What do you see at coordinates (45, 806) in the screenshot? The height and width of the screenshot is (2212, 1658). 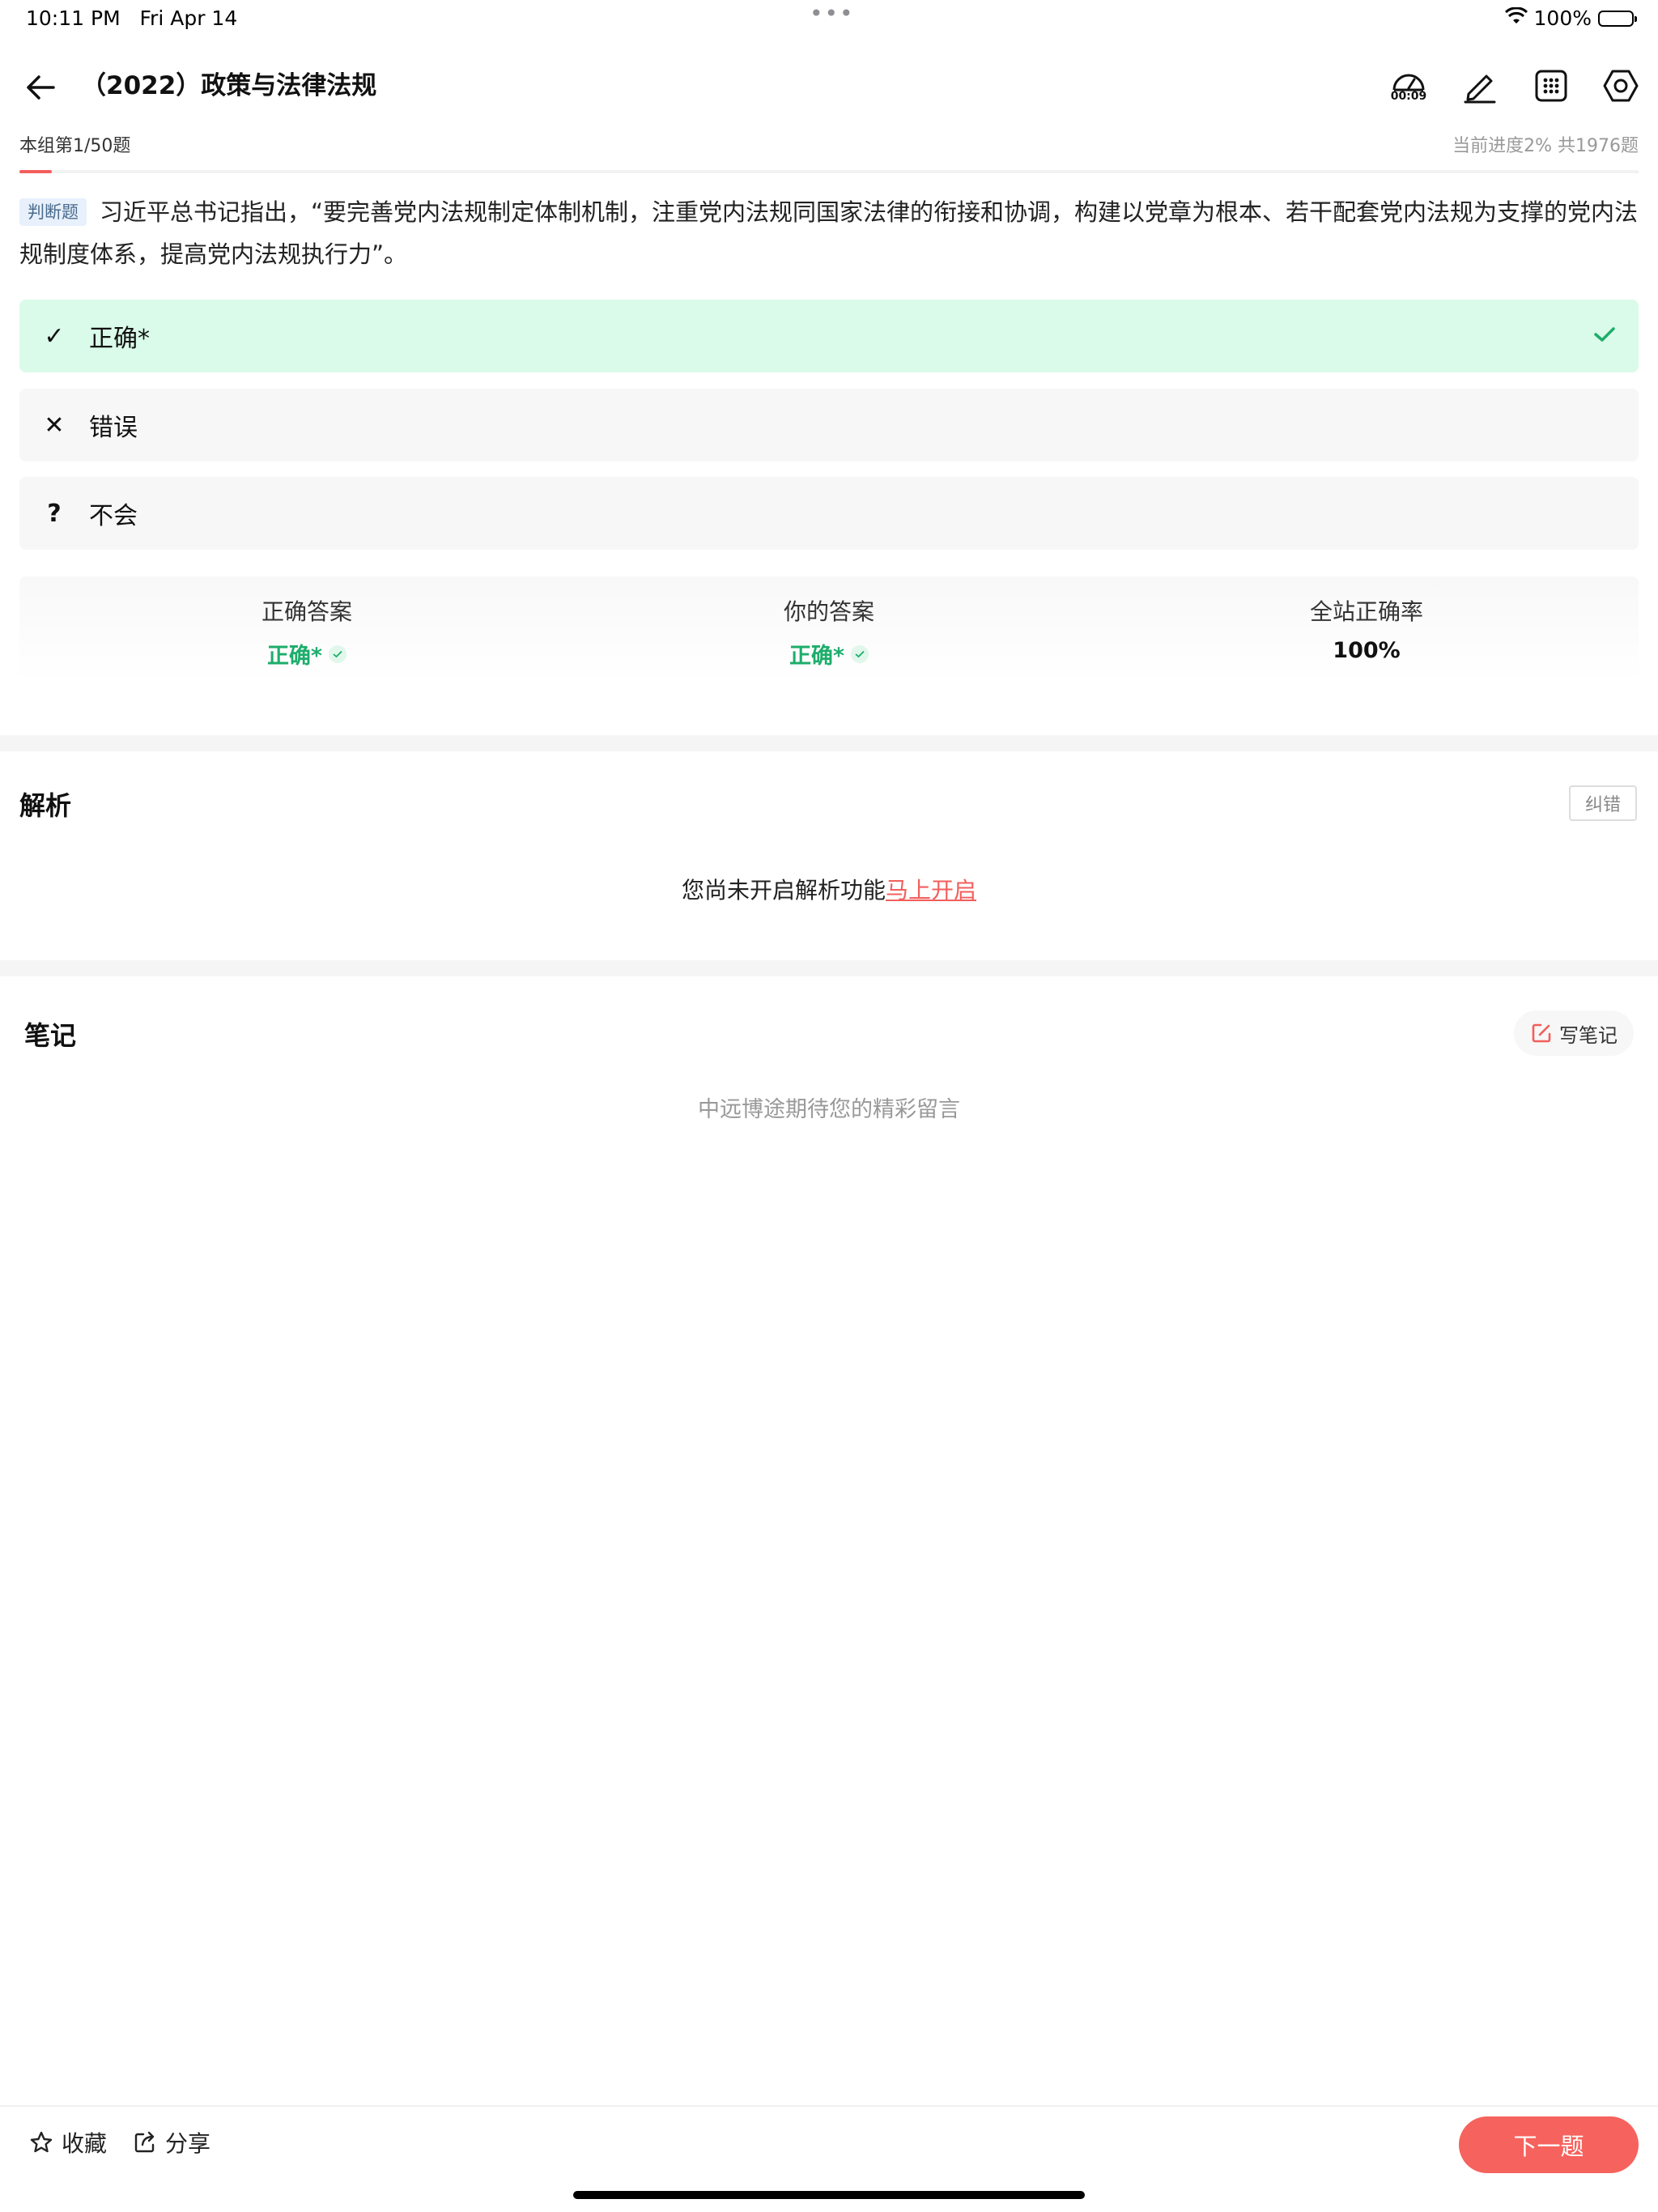 I see `analysis-title: 解析` at bounding box center [45, 806].